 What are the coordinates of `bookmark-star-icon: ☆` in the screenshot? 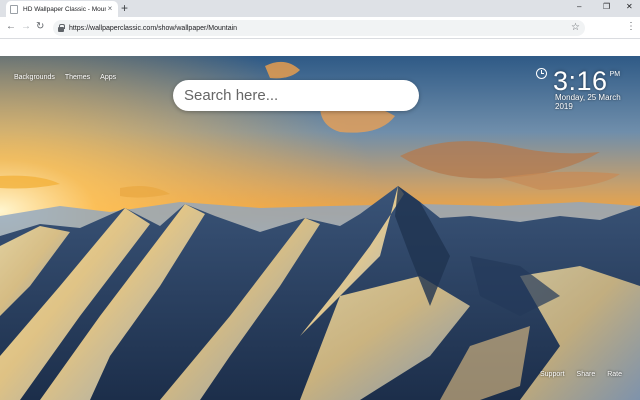 It's located at (575, 27).